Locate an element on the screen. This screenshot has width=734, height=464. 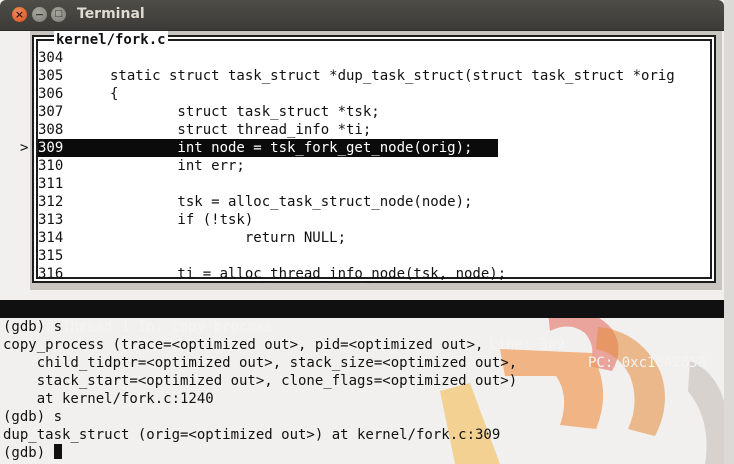
source-code: int node = tsk_fork_get_node(orig); is located at coordinates (291, 148).